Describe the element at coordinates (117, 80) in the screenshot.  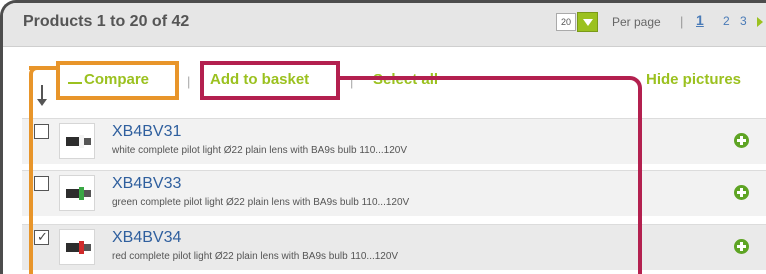
I see `compare-highlight-box` at that location.